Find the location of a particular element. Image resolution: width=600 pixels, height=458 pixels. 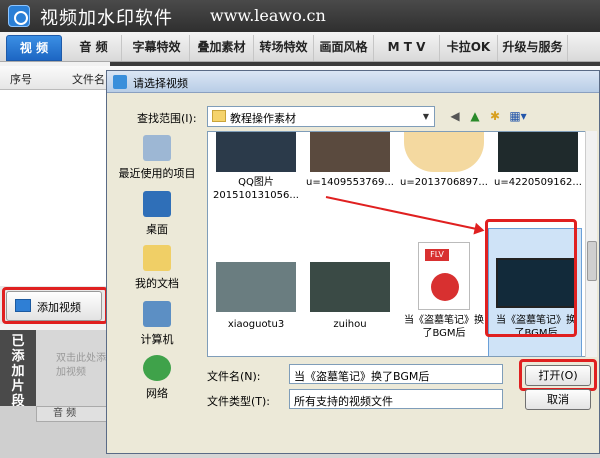

dialog-title-bar: 请选择视频 is located at coordinates (353, 82).